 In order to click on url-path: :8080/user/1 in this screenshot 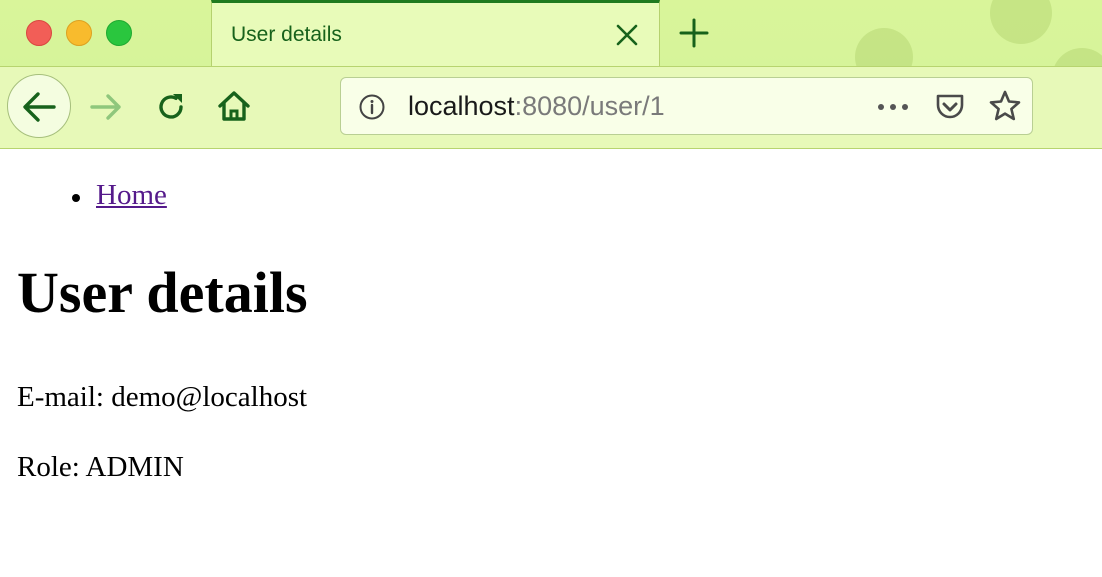, I will do `click(589, 106)`.